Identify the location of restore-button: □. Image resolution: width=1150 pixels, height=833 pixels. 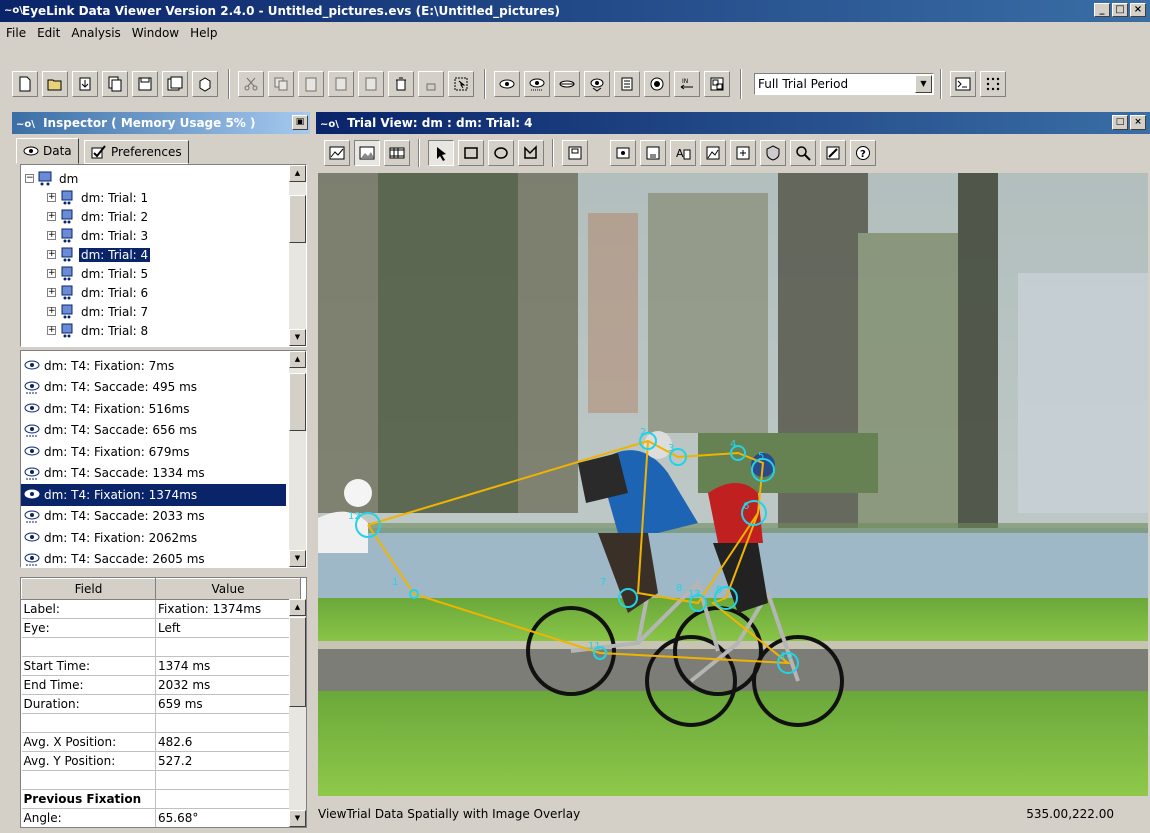
(1120, 122).